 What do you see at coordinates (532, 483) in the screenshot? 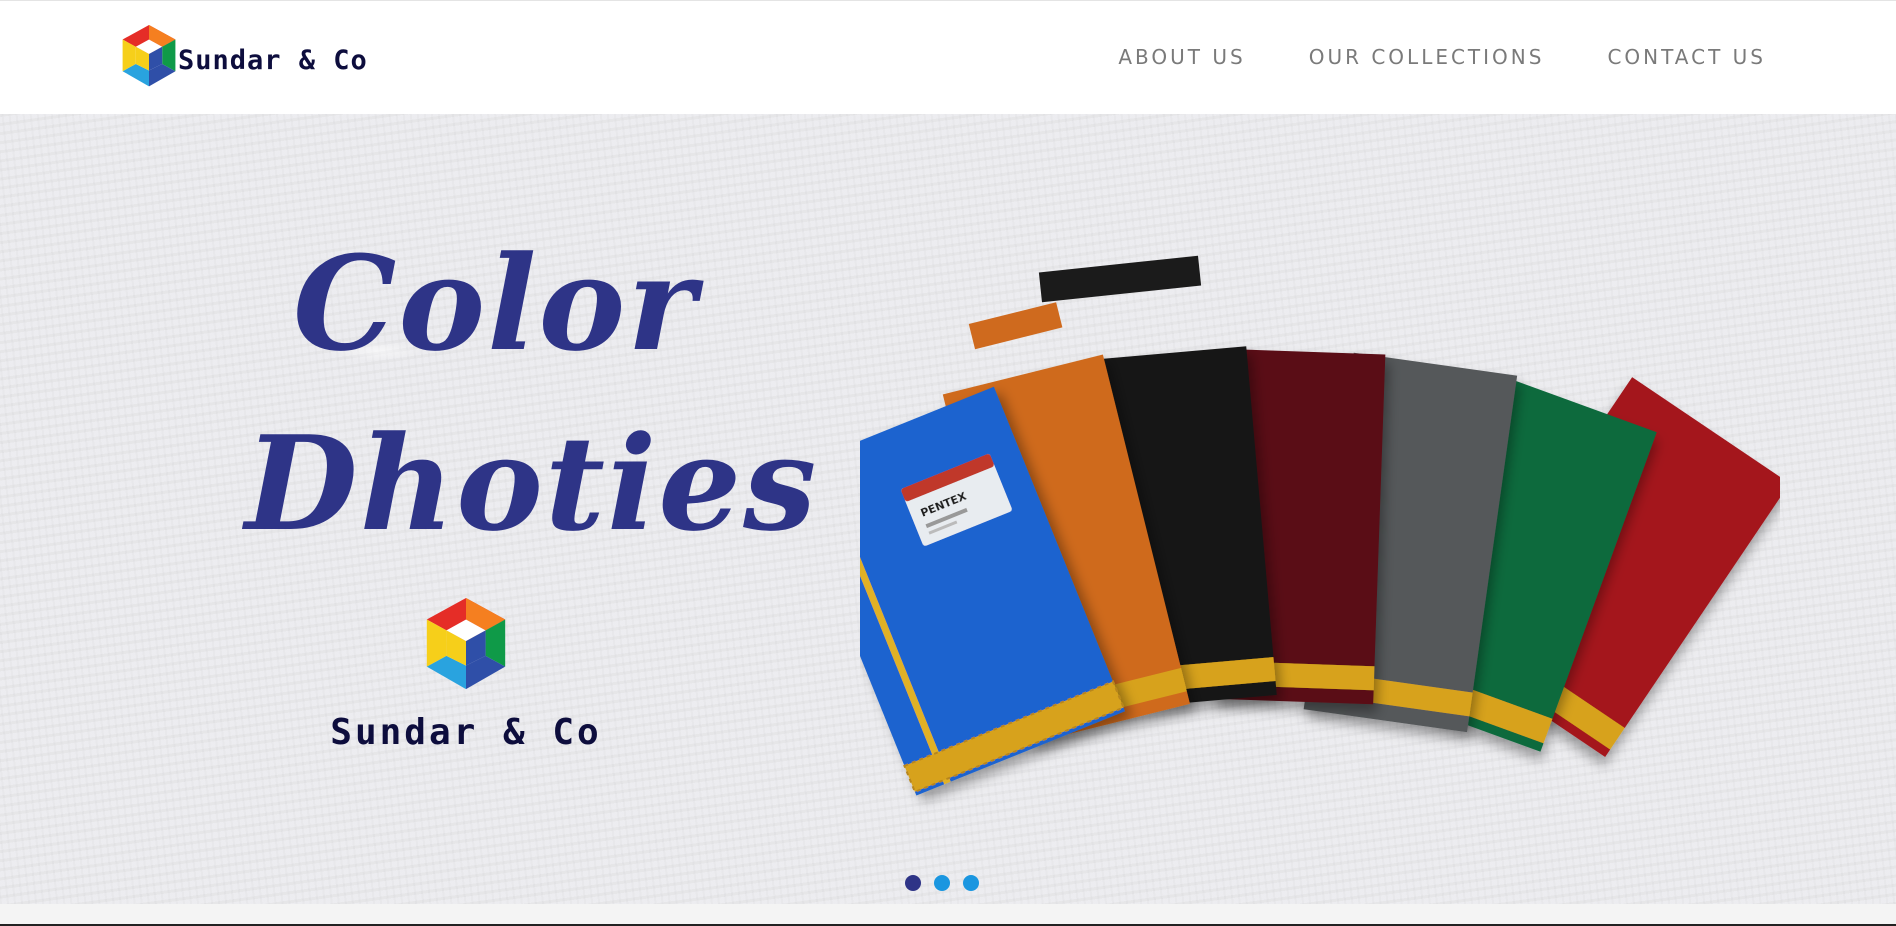
I see `hero-title-line2: Dhoties` at bounding box center [532, 483].